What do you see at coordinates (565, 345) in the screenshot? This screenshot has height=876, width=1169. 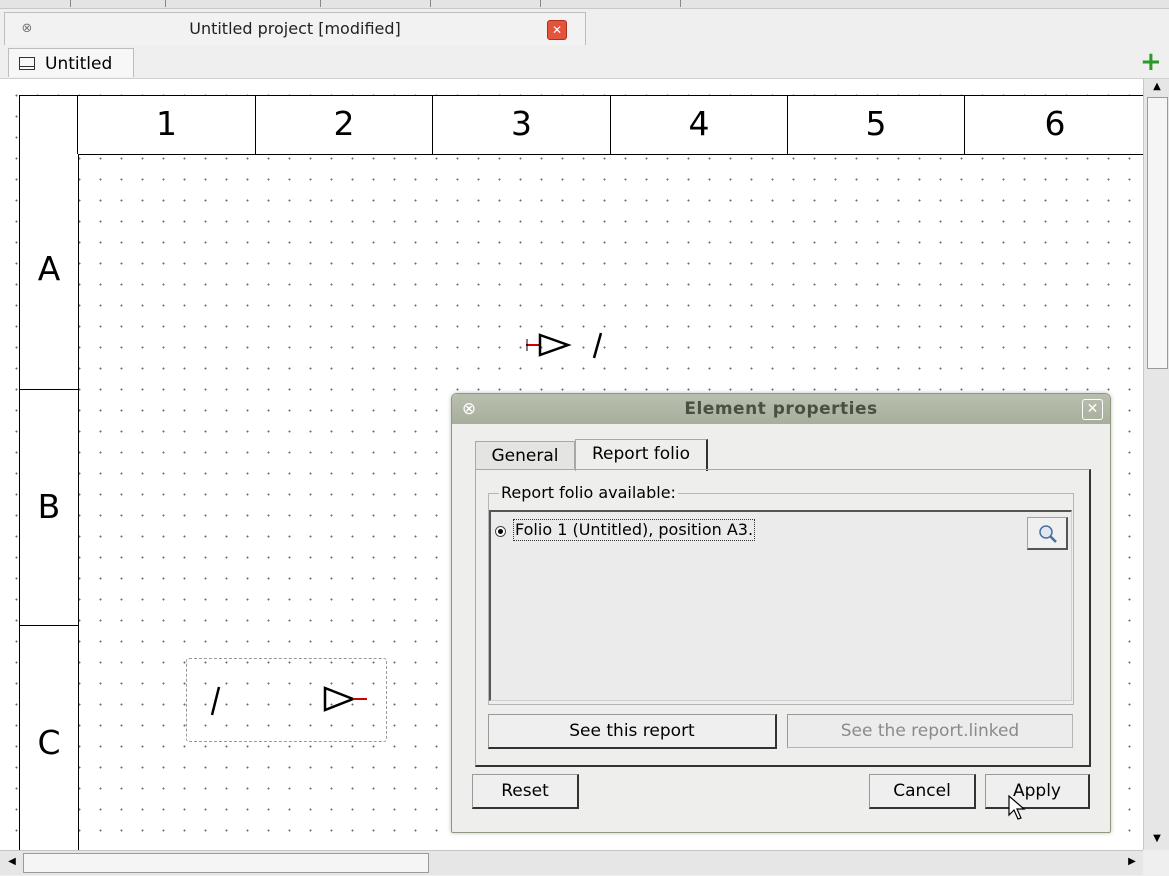 I see `report-element-a3` at bounding box center [565, 345].